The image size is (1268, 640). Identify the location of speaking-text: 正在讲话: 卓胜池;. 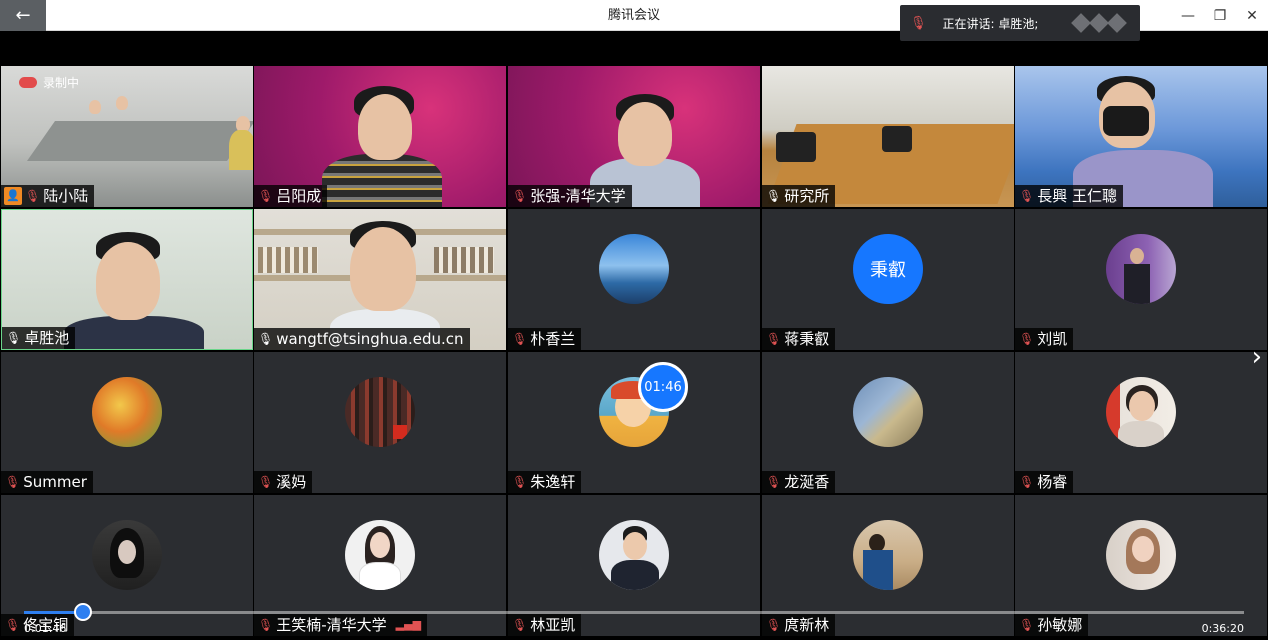
(990, 23).